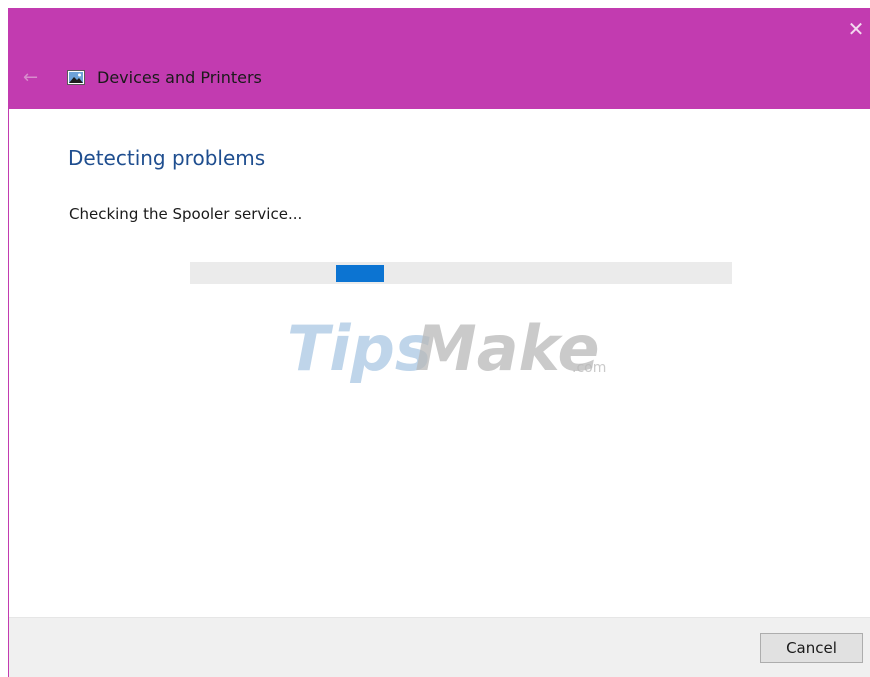 The image size is (870, 677). I want to click on back-button: ←, so click(34, 78).